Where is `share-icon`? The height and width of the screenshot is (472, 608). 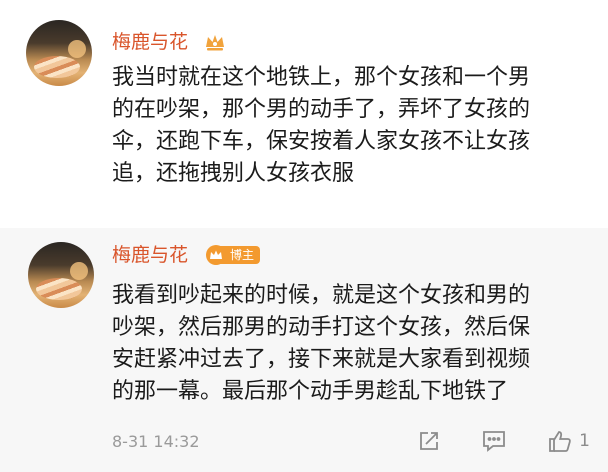
share-icon is located at coordinates (429, 441).